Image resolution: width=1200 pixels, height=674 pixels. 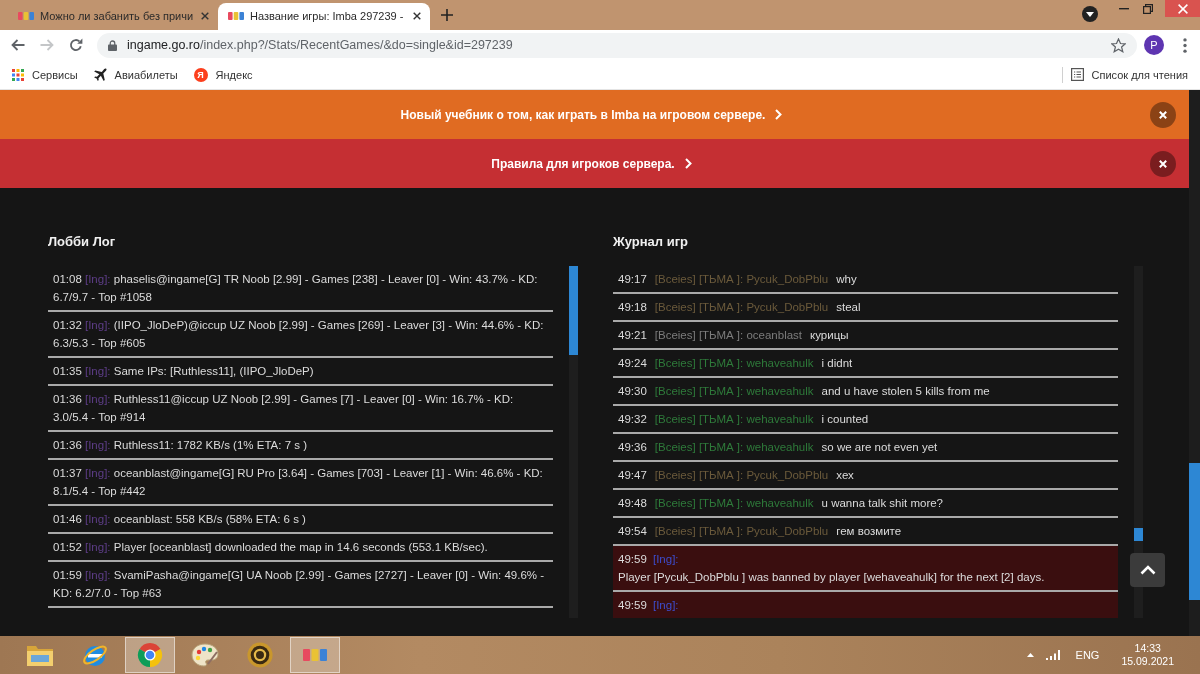 I want to click on chat-message: steal, so click(x=848, y=307).